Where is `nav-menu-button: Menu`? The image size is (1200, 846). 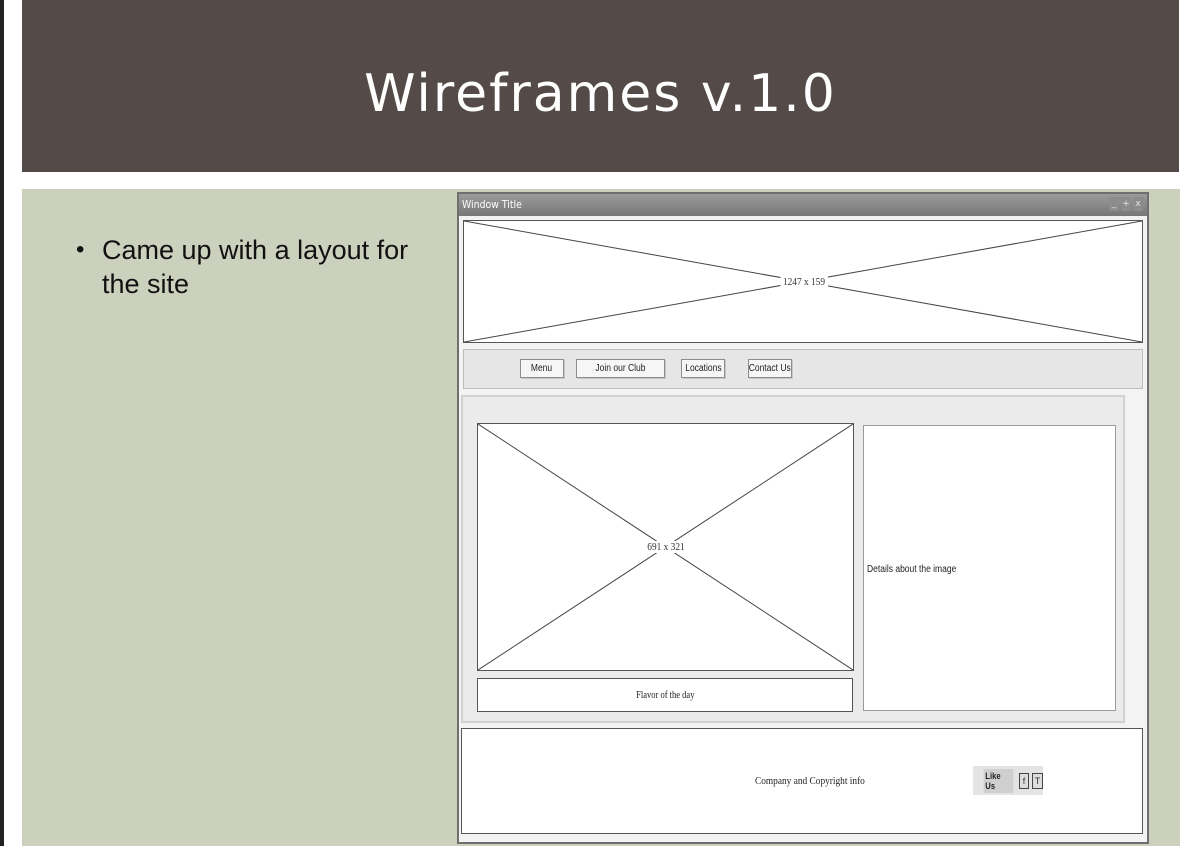
nav-menu-button: Menu is located at coordinates (542, 368).